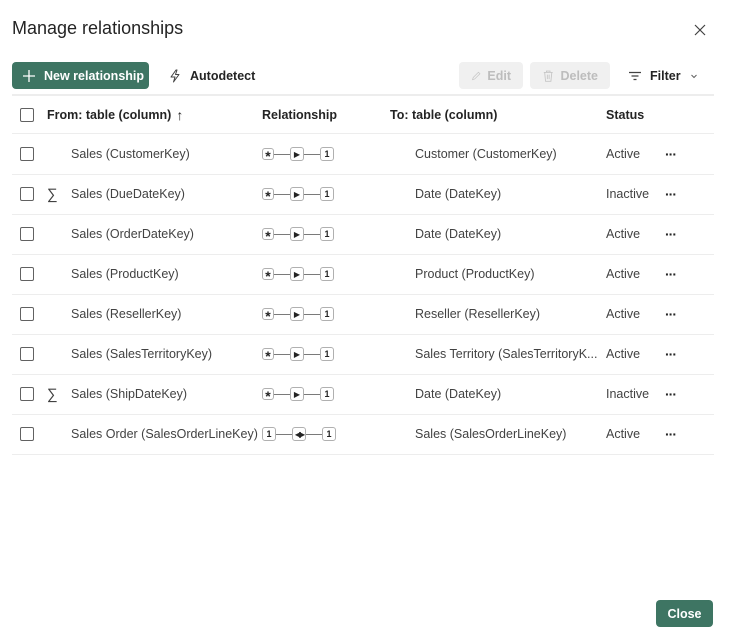  I want to click on sigma-icon: ∑, so click(52, 194).